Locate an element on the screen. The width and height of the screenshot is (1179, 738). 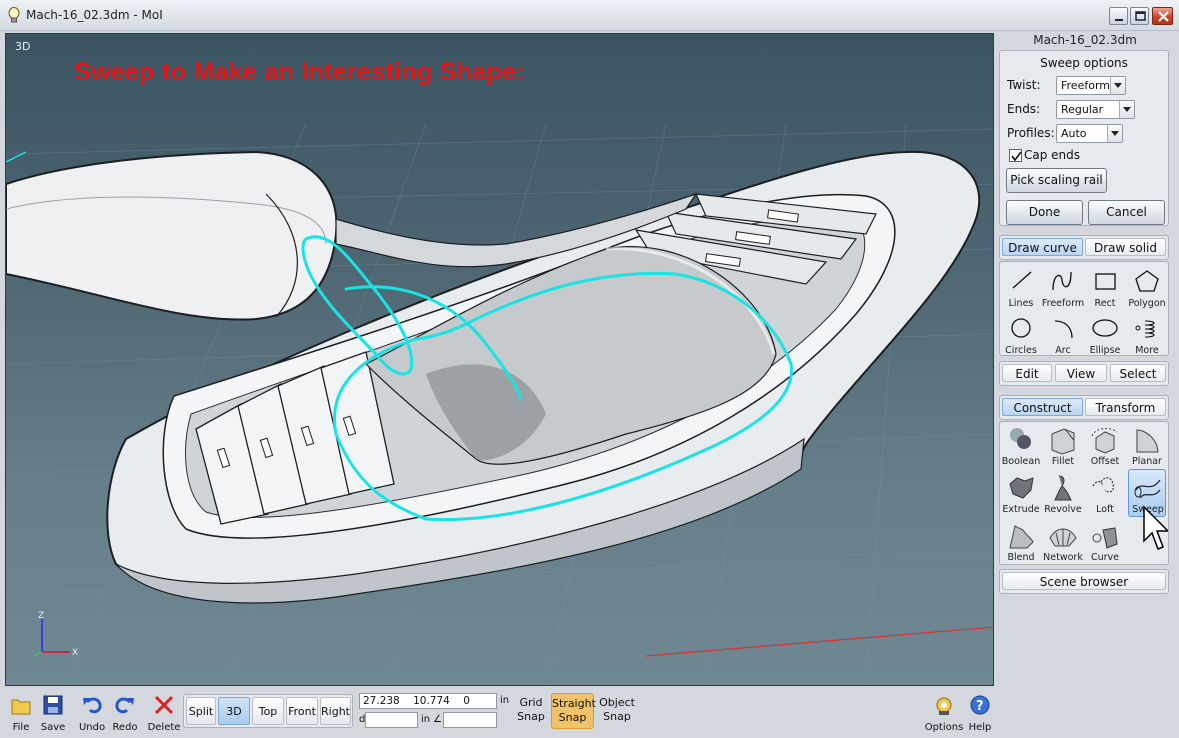
tab-draw-solid: Draw solid is located at coordinates (1125, 247).